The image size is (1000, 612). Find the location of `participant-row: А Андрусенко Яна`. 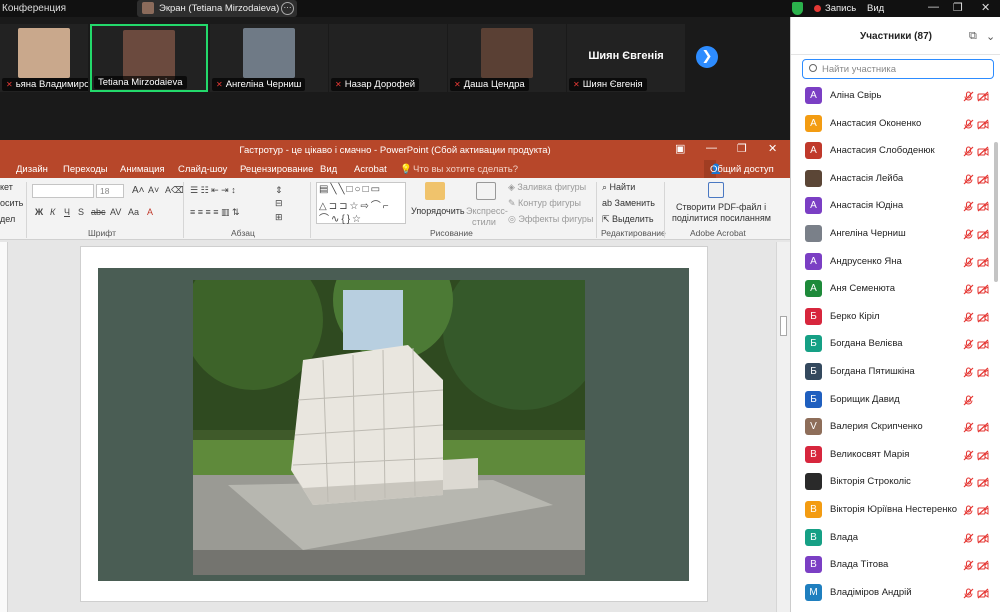

participant-row: А Андрусенко Яна is located at coordinates (891, 262).